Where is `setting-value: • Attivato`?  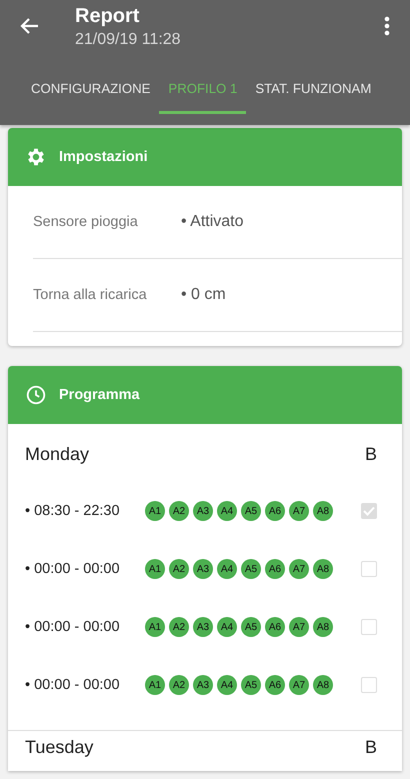
setting-value: • Attivato is located at coordinates (212, 222).